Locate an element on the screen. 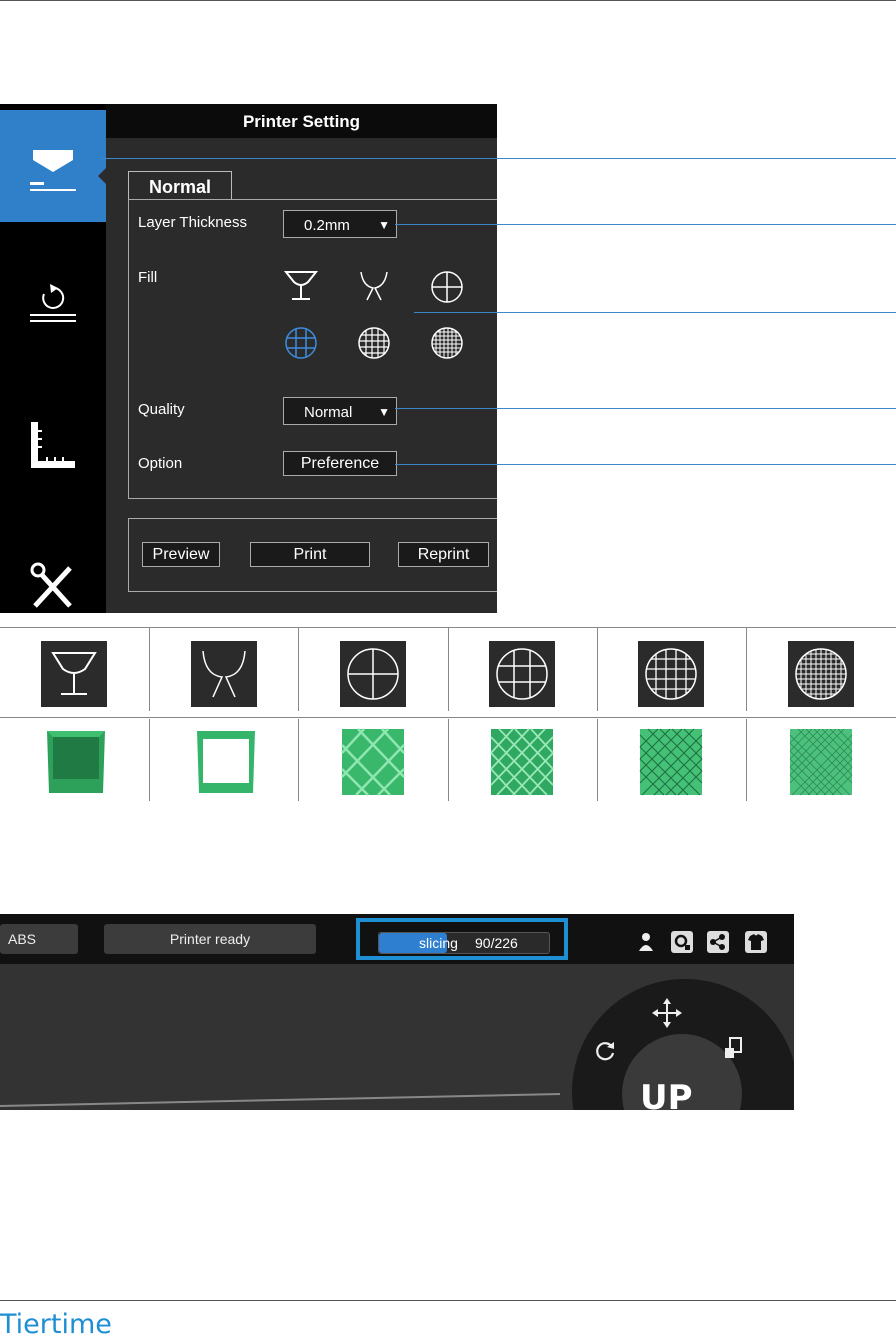 Image resolution: width=896 pixels, height=1340 pixels. bottom-rule is located at coordinates (448, 1300).